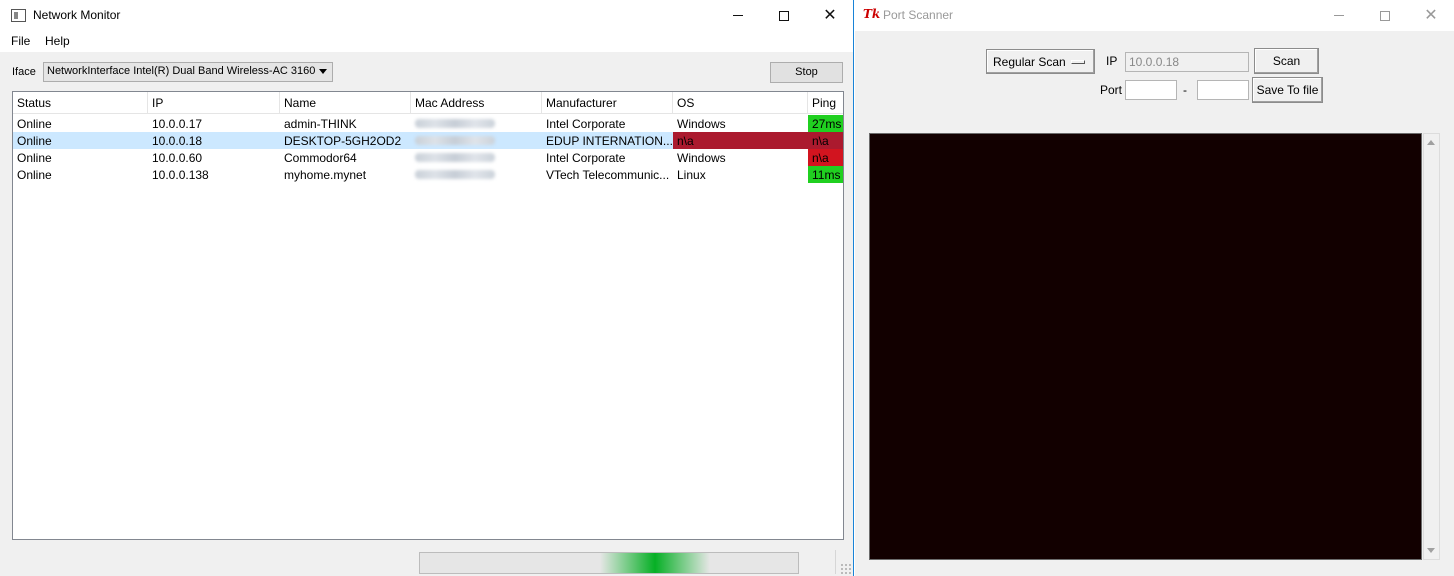 The width and height of the screenshot is (1454, 576). Describe the element at coordinates (918, 15) in the screenshot. I see `window-title: Port Scanner` at that location.